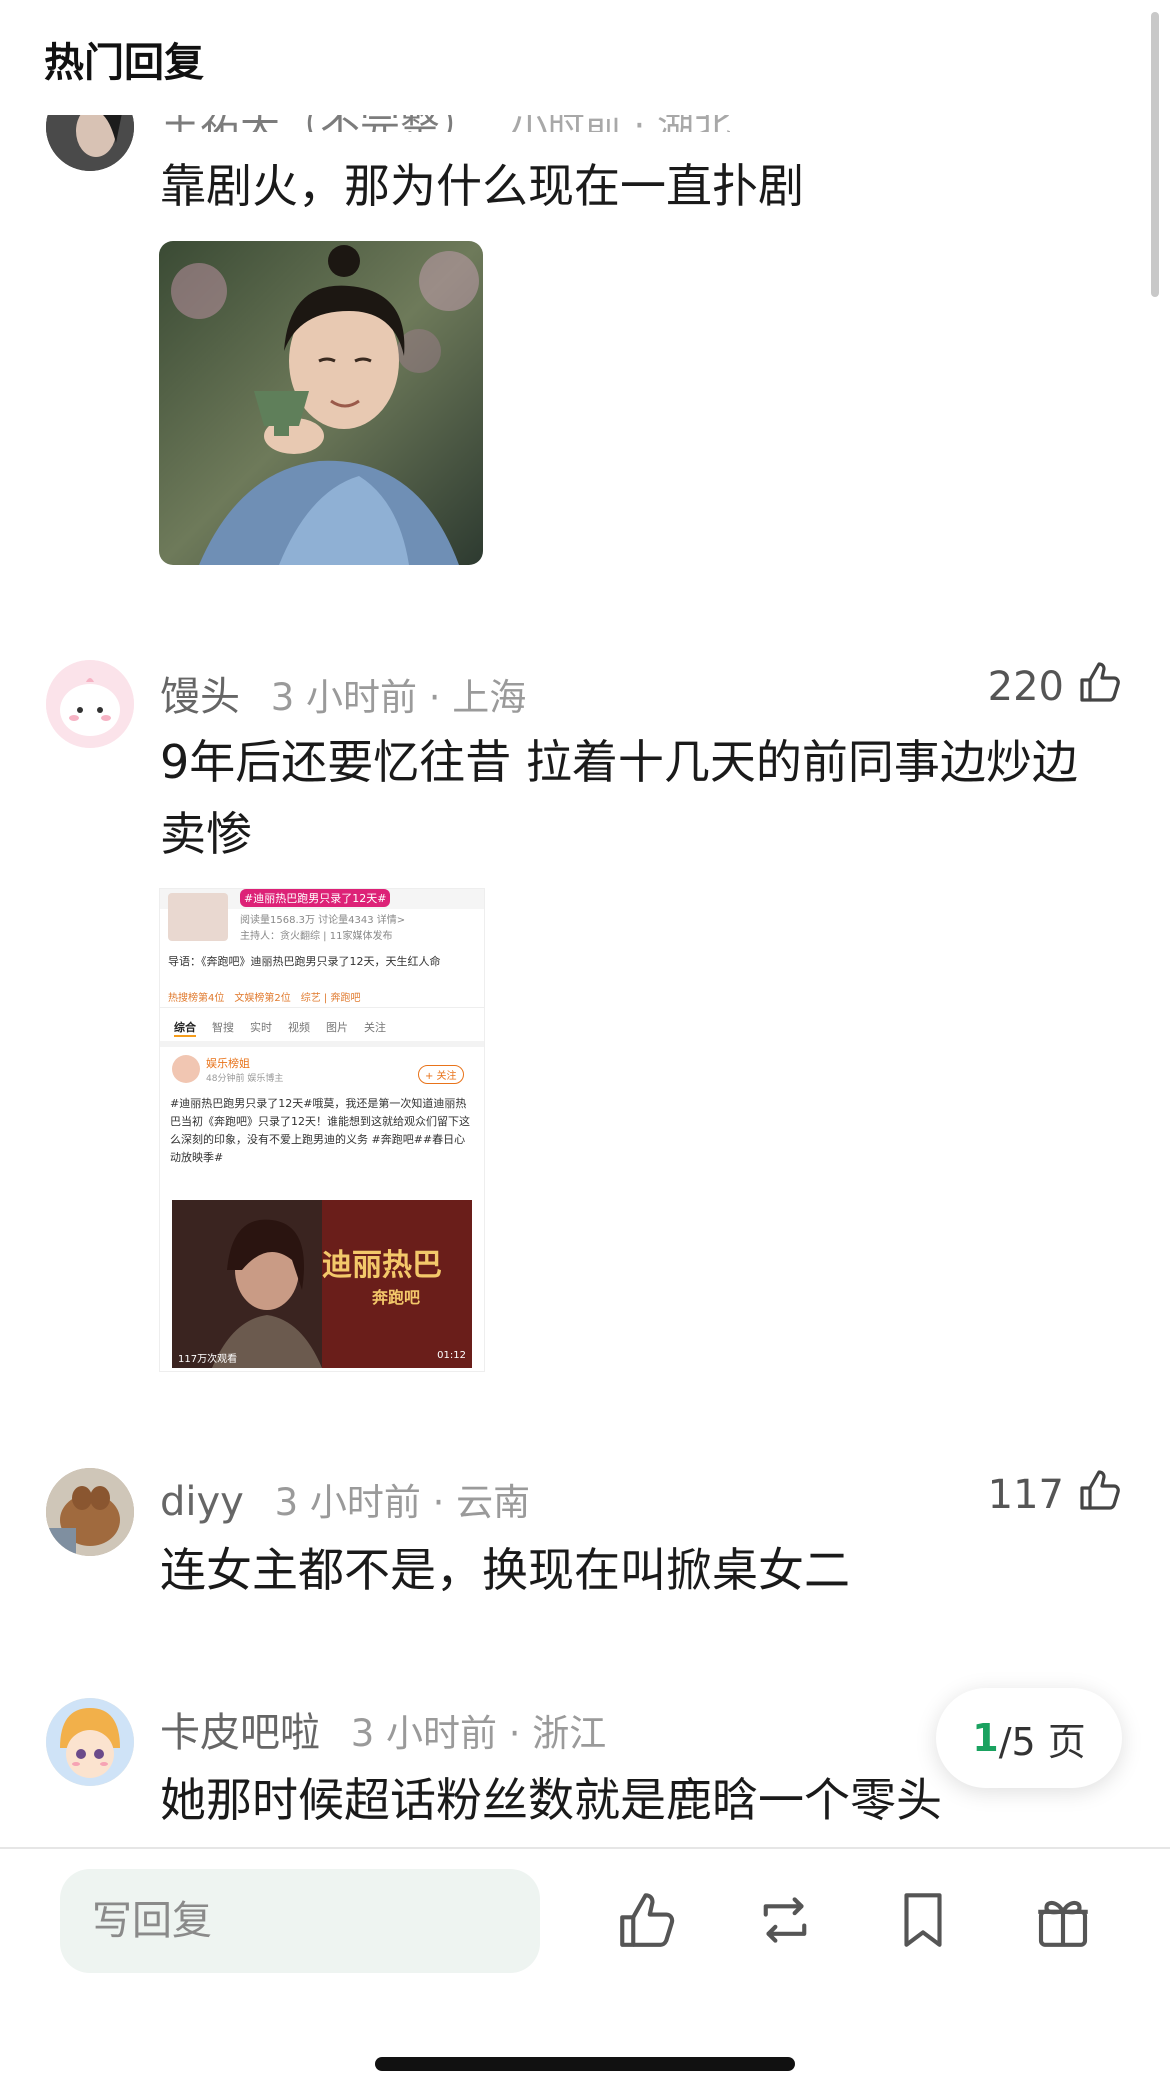 This screenshot has height=2097, width=1170. Describe the element at coordinates (321, 403) in the screenshot. I see `comment-image` at that location.